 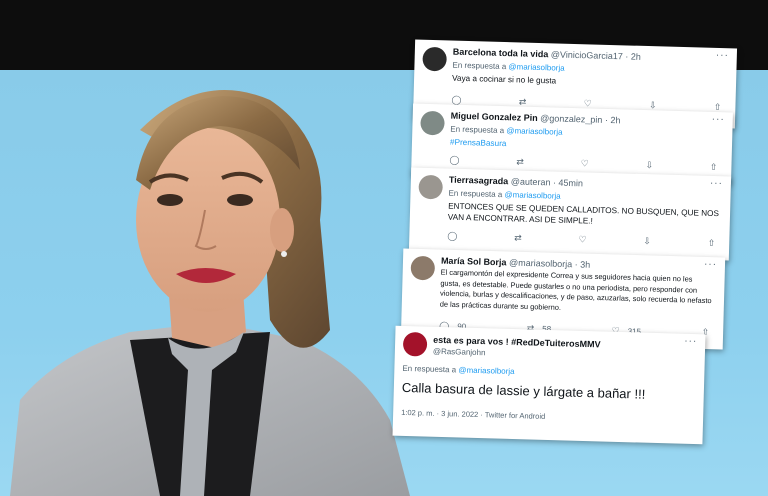 What do you see at coordinates (587, 55) in the screenshot?
I see `author-handle: @VinicioGarcia17` at bounding box center [587, 55].